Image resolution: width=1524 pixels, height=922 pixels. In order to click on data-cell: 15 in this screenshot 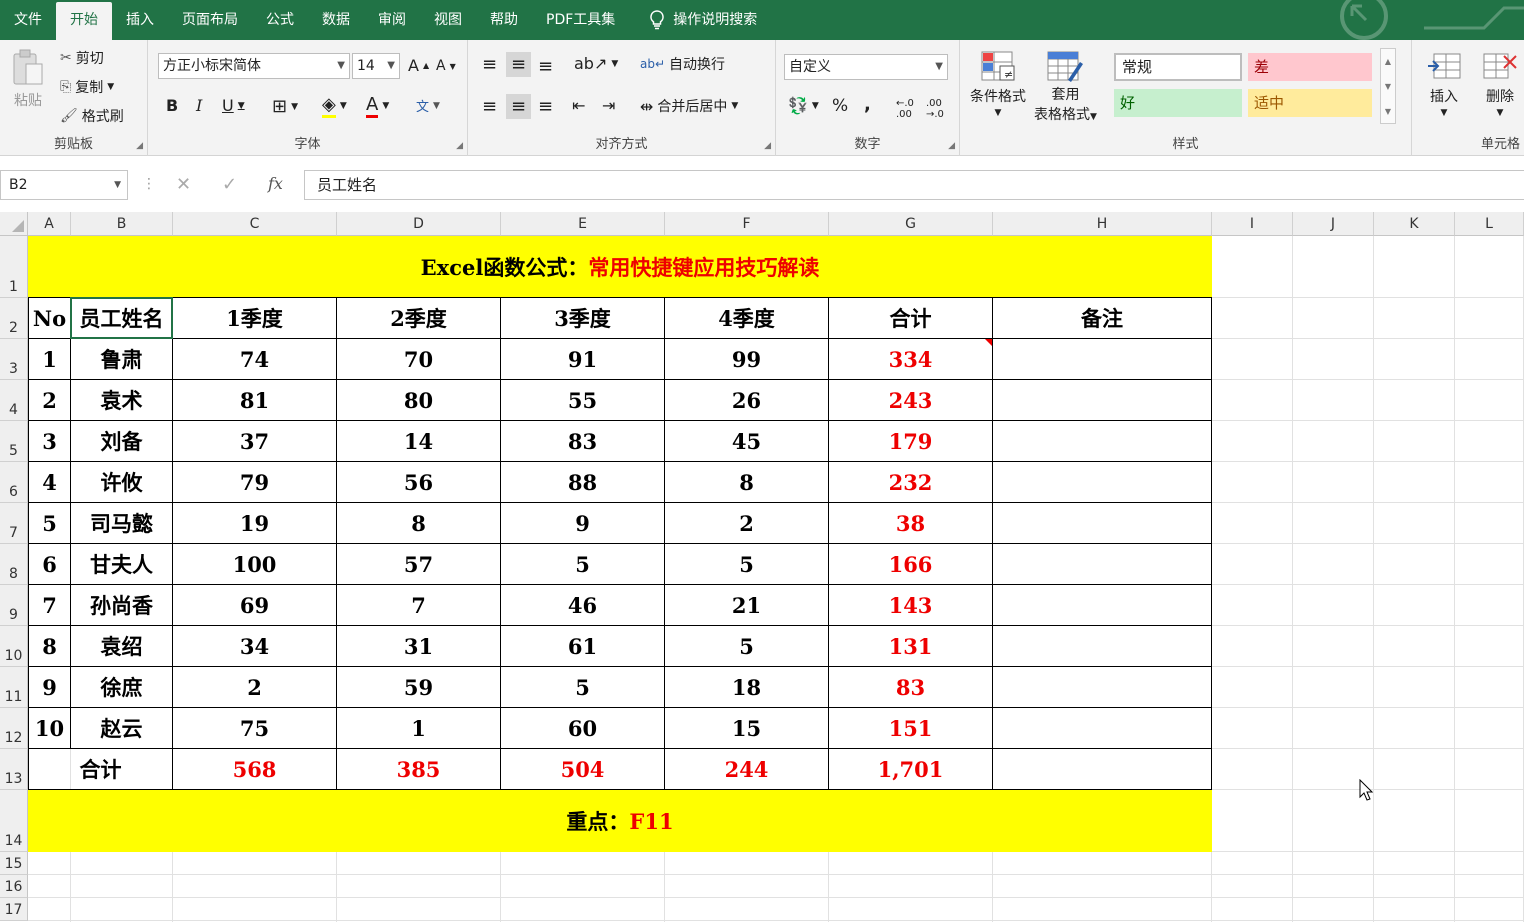, I will do `click(747, 728)`.